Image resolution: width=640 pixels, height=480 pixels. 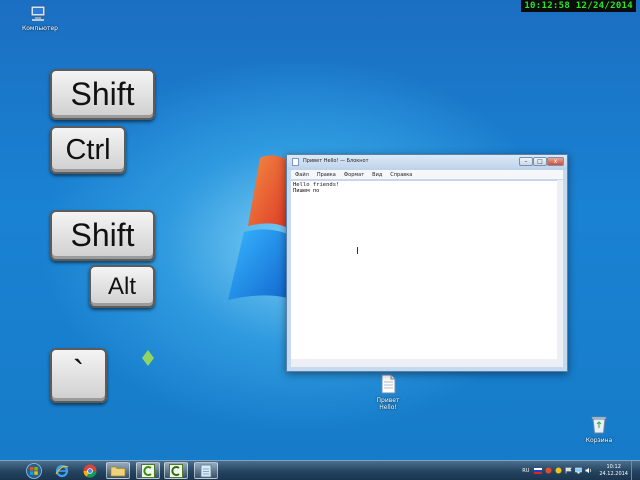 I want to click on notepad-button, so click(x=206, y=470).